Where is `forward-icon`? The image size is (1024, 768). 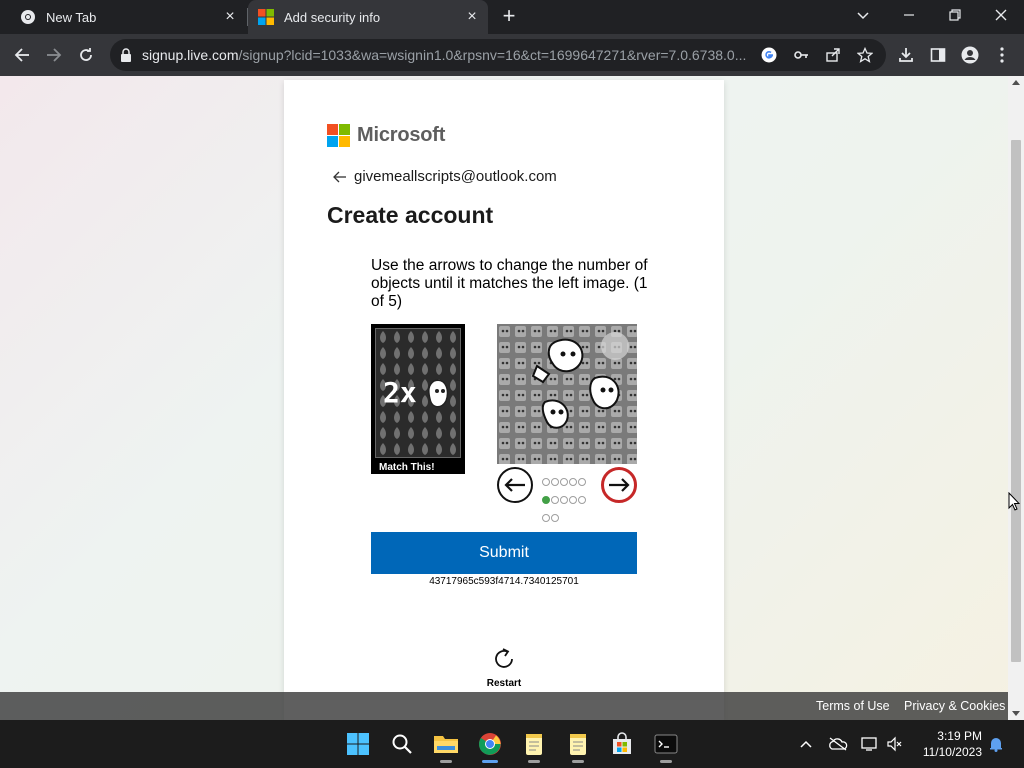 forward-icon is located at coordinates (54, 55).